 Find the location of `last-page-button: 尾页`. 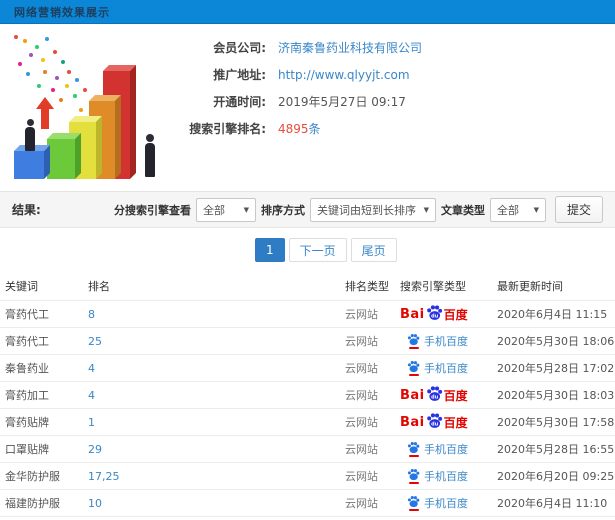

last-page-button: 尾页 is located at coordinates (373, 250).